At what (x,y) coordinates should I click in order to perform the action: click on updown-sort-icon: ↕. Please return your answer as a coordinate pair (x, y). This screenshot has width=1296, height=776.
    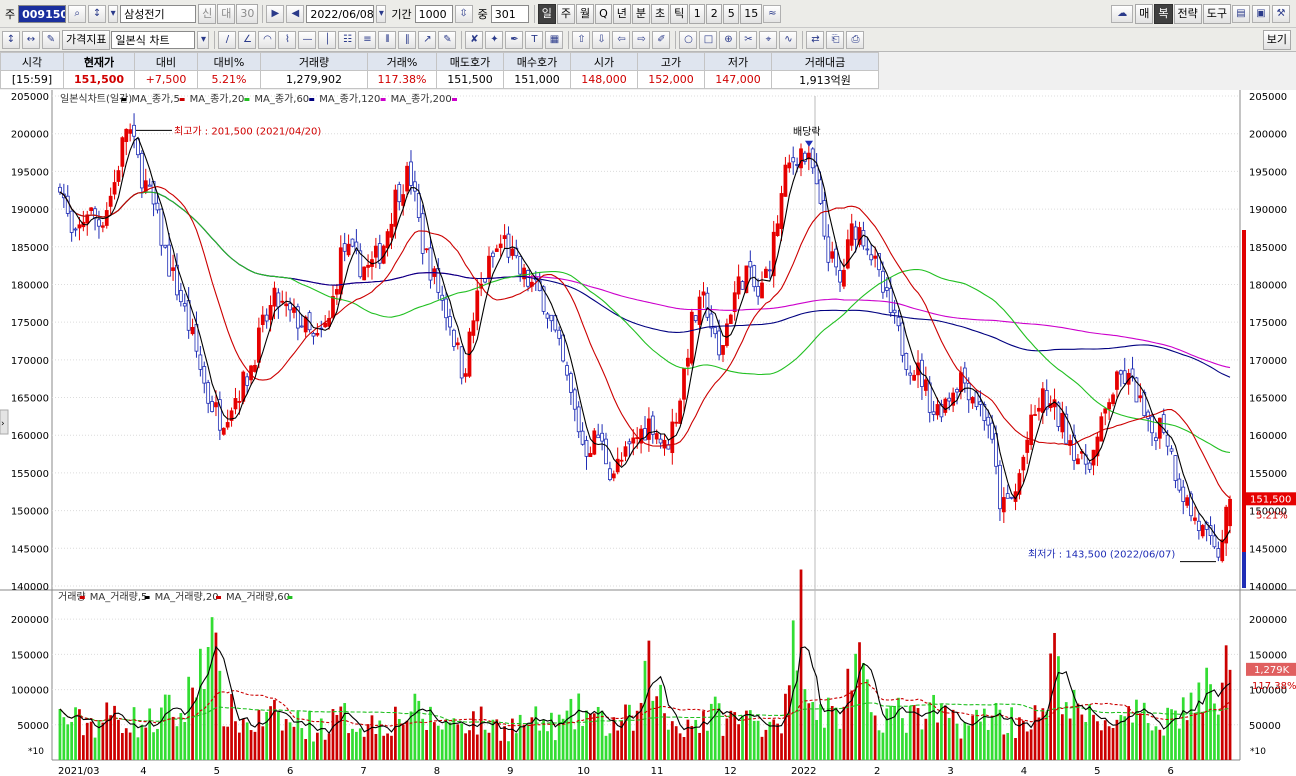
    Looking at the image, I should click on (97, 13).